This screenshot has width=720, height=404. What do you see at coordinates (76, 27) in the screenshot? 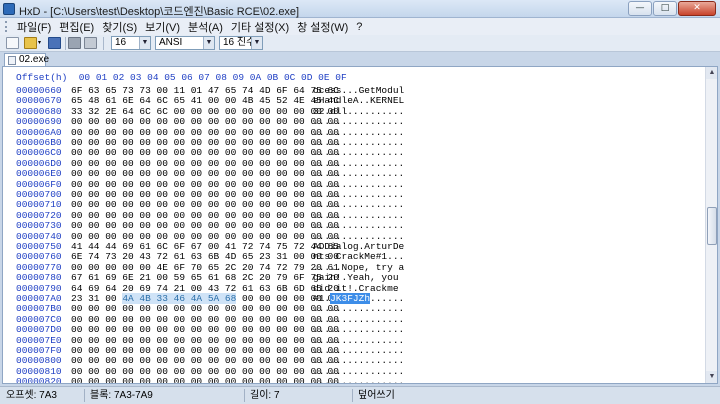
I see `menu-edit: 편집(E)` at bounding box center [76, 27].